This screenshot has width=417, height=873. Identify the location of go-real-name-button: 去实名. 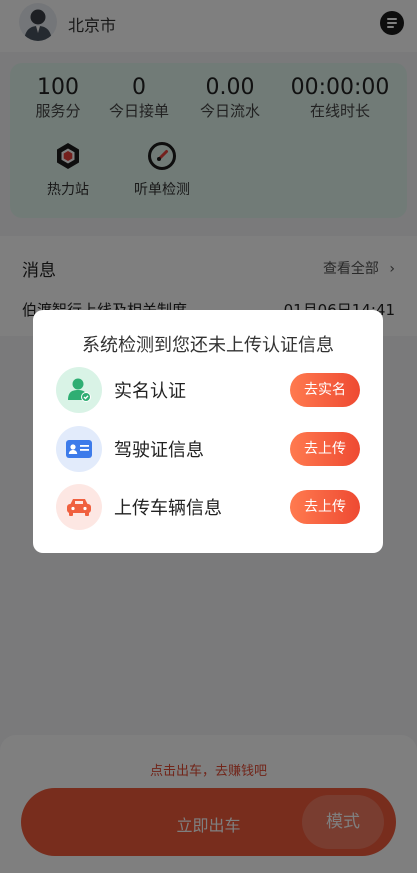
(325, 390).